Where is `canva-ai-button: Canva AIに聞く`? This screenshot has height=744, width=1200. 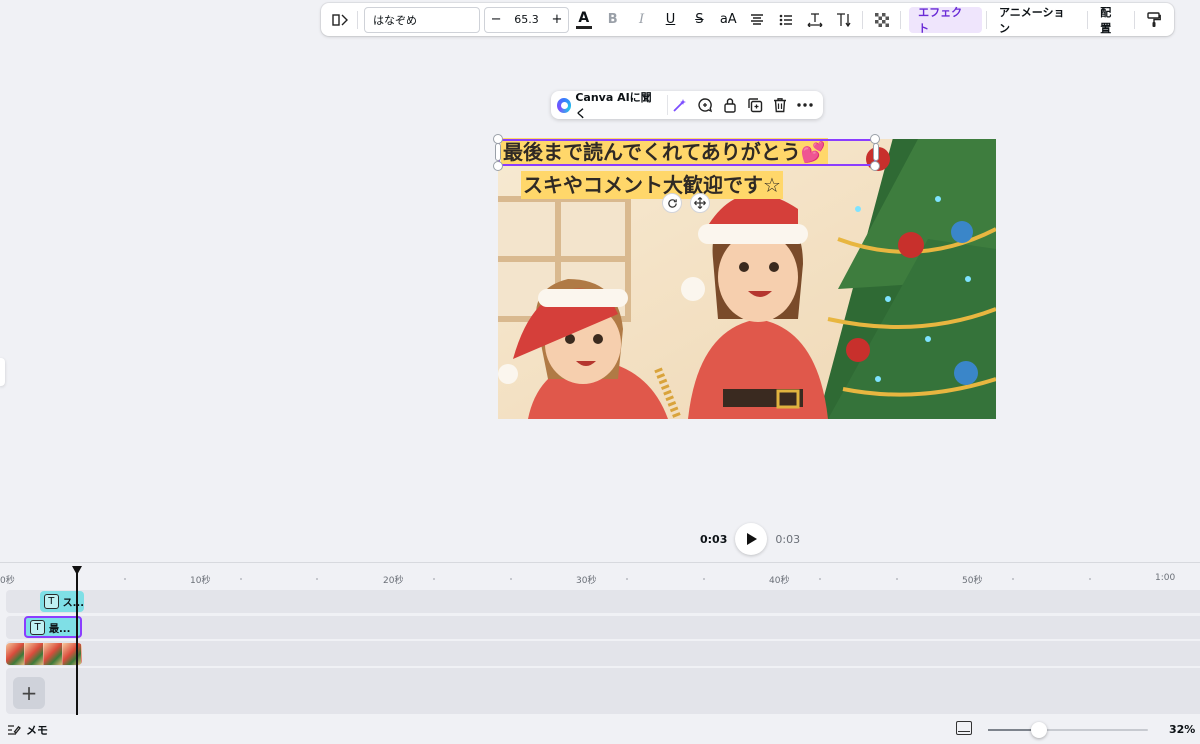 canva-ai-button: Canva AIに聞く is located at coordinates (612, 105).